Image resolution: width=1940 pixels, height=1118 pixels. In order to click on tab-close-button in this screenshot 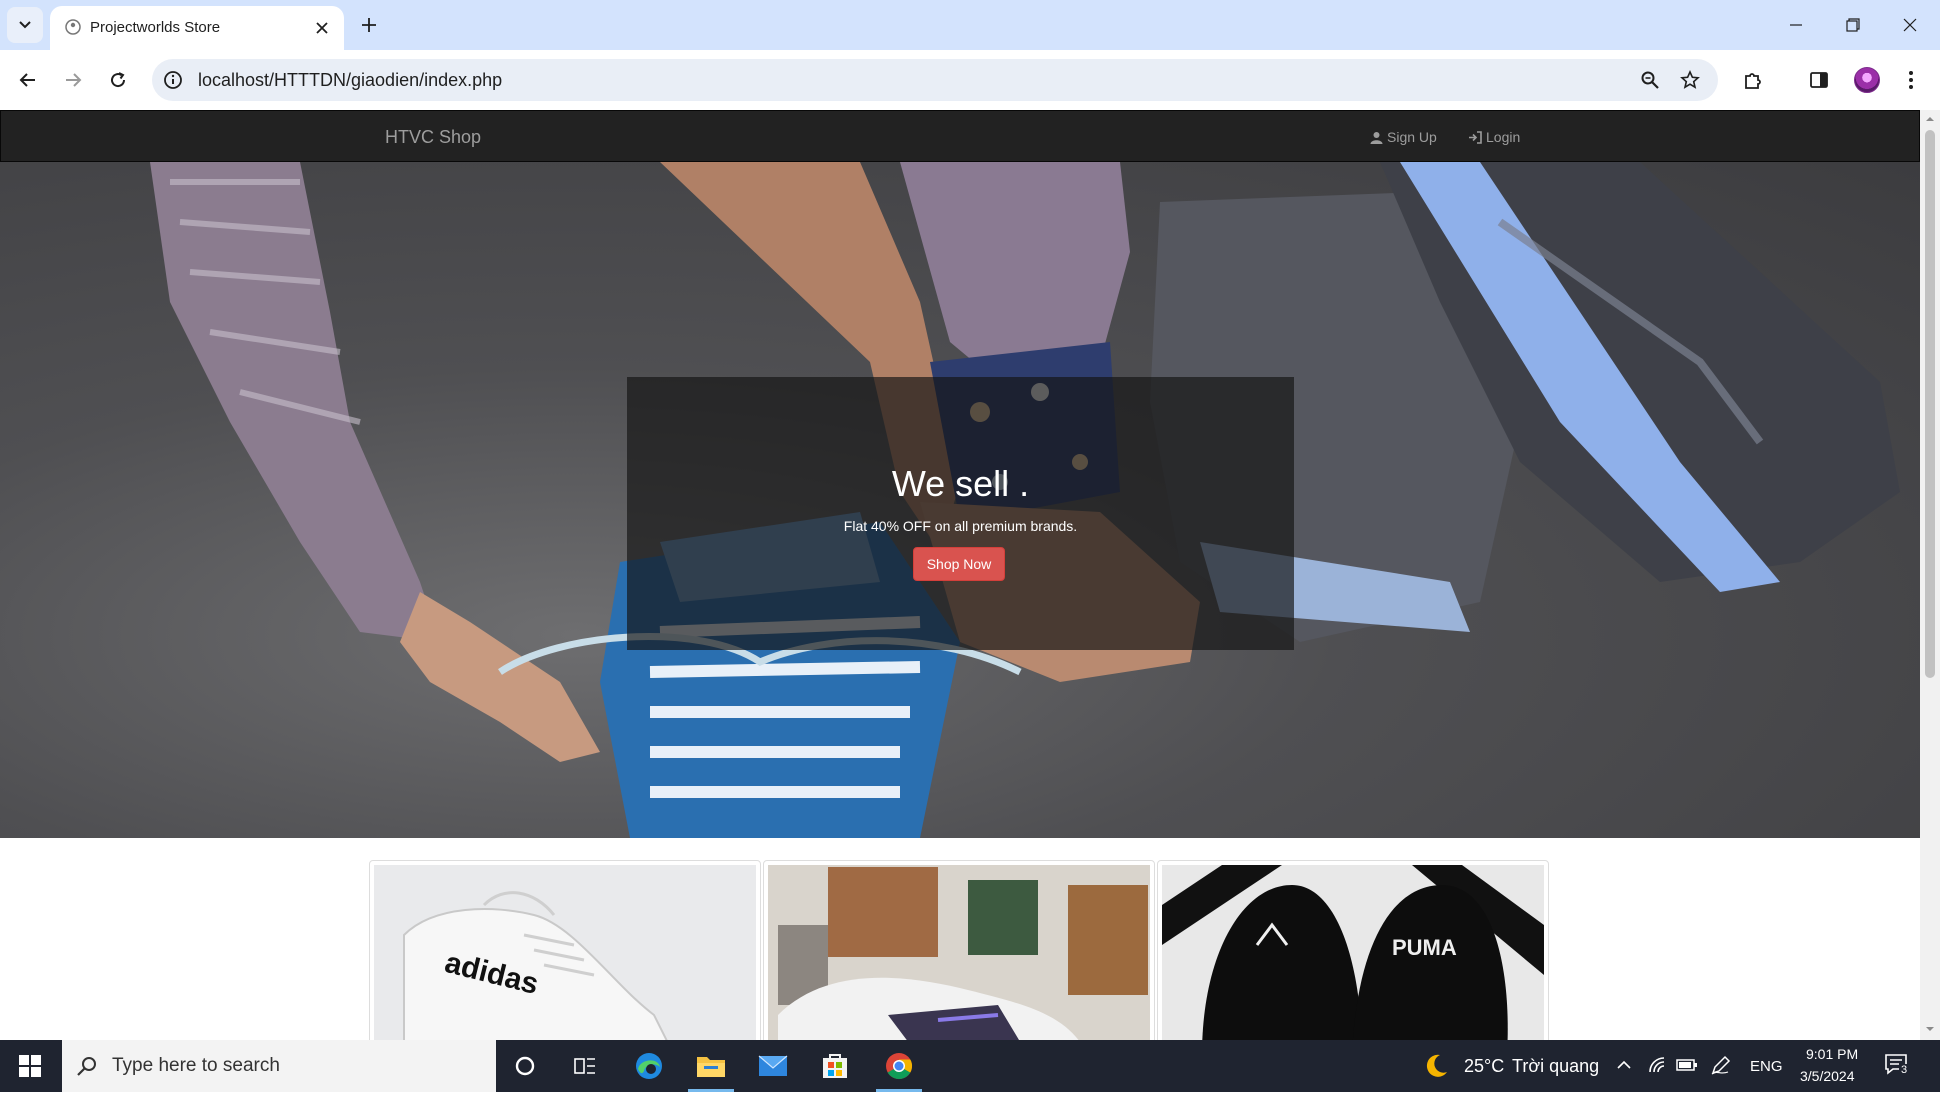, I will do `click(322, 28)`.